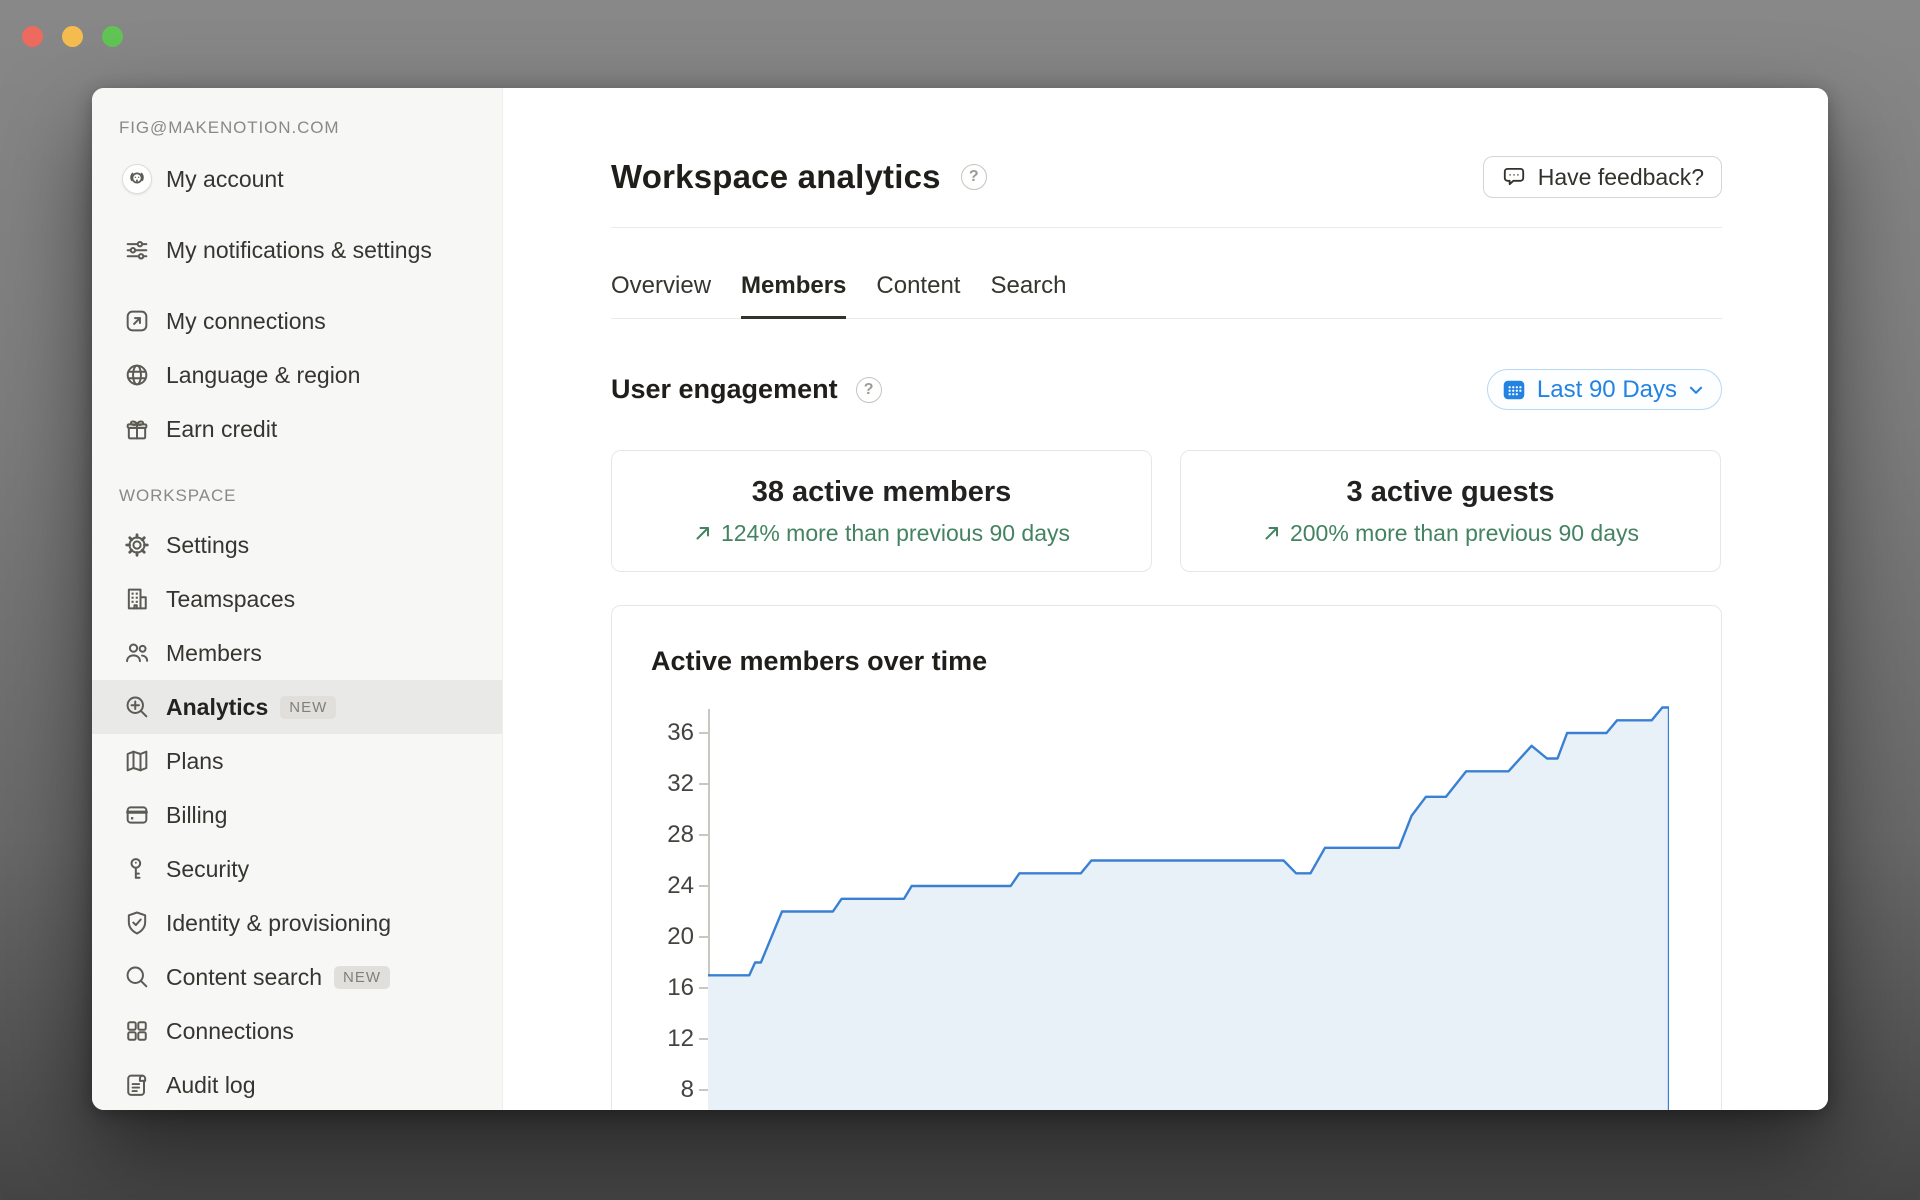 This screenshot has height=1200, width=1920. I want to click on sidebar-item-content-search: Content search NEW, so click(297, 977).